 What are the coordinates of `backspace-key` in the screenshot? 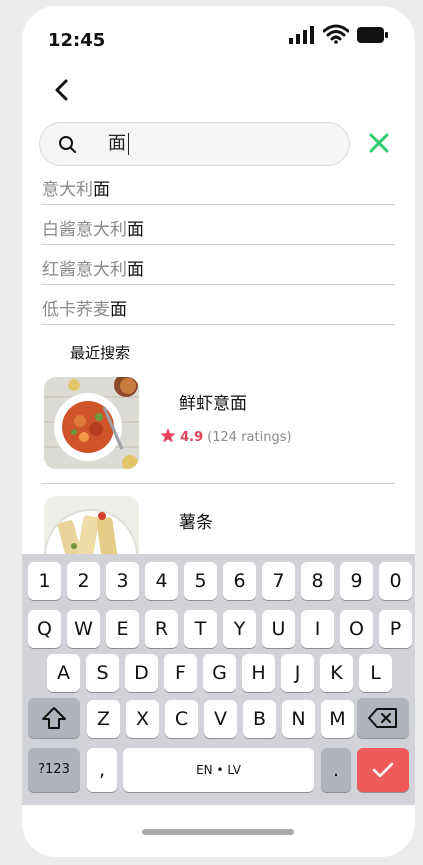 It's located at (383, 718).